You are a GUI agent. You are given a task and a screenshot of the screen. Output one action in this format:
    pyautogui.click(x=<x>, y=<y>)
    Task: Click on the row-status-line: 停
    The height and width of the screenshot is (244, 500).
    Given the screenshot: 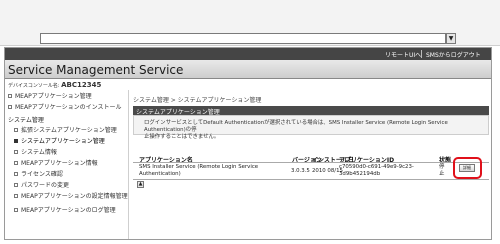 What is the action you would take?
    pyautogui.click(x=442, y=167)
    